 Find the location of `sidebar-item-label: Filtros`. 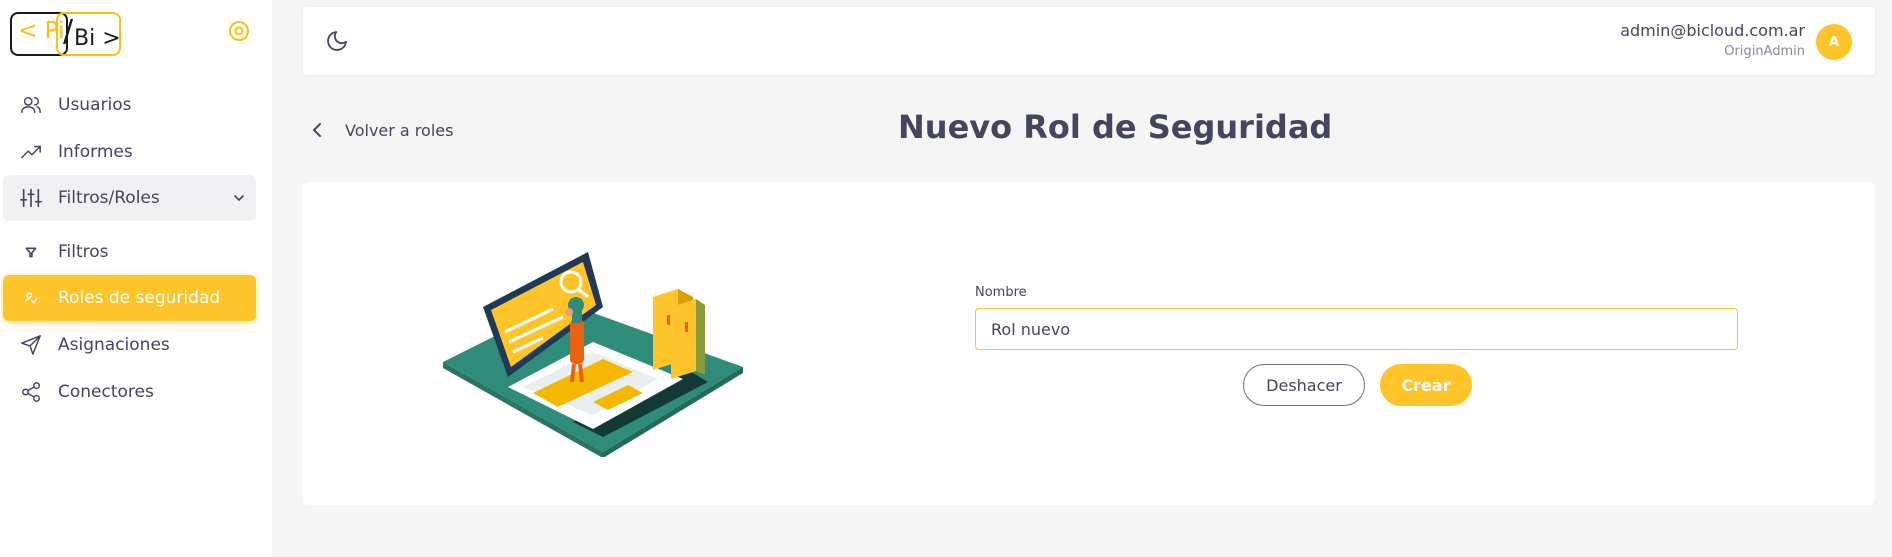

sidebar-item-label: Filtros is located at coordinates (83, 252).